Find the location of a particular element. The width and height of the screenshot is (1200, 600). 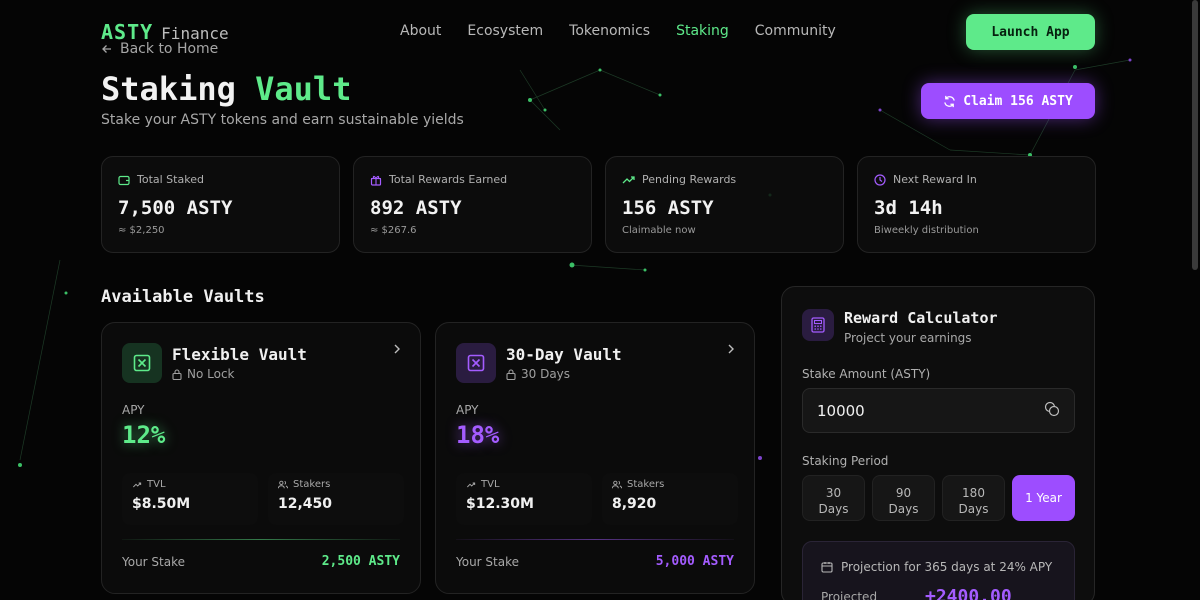

wallet-icon is located at coordinates (124, 180).